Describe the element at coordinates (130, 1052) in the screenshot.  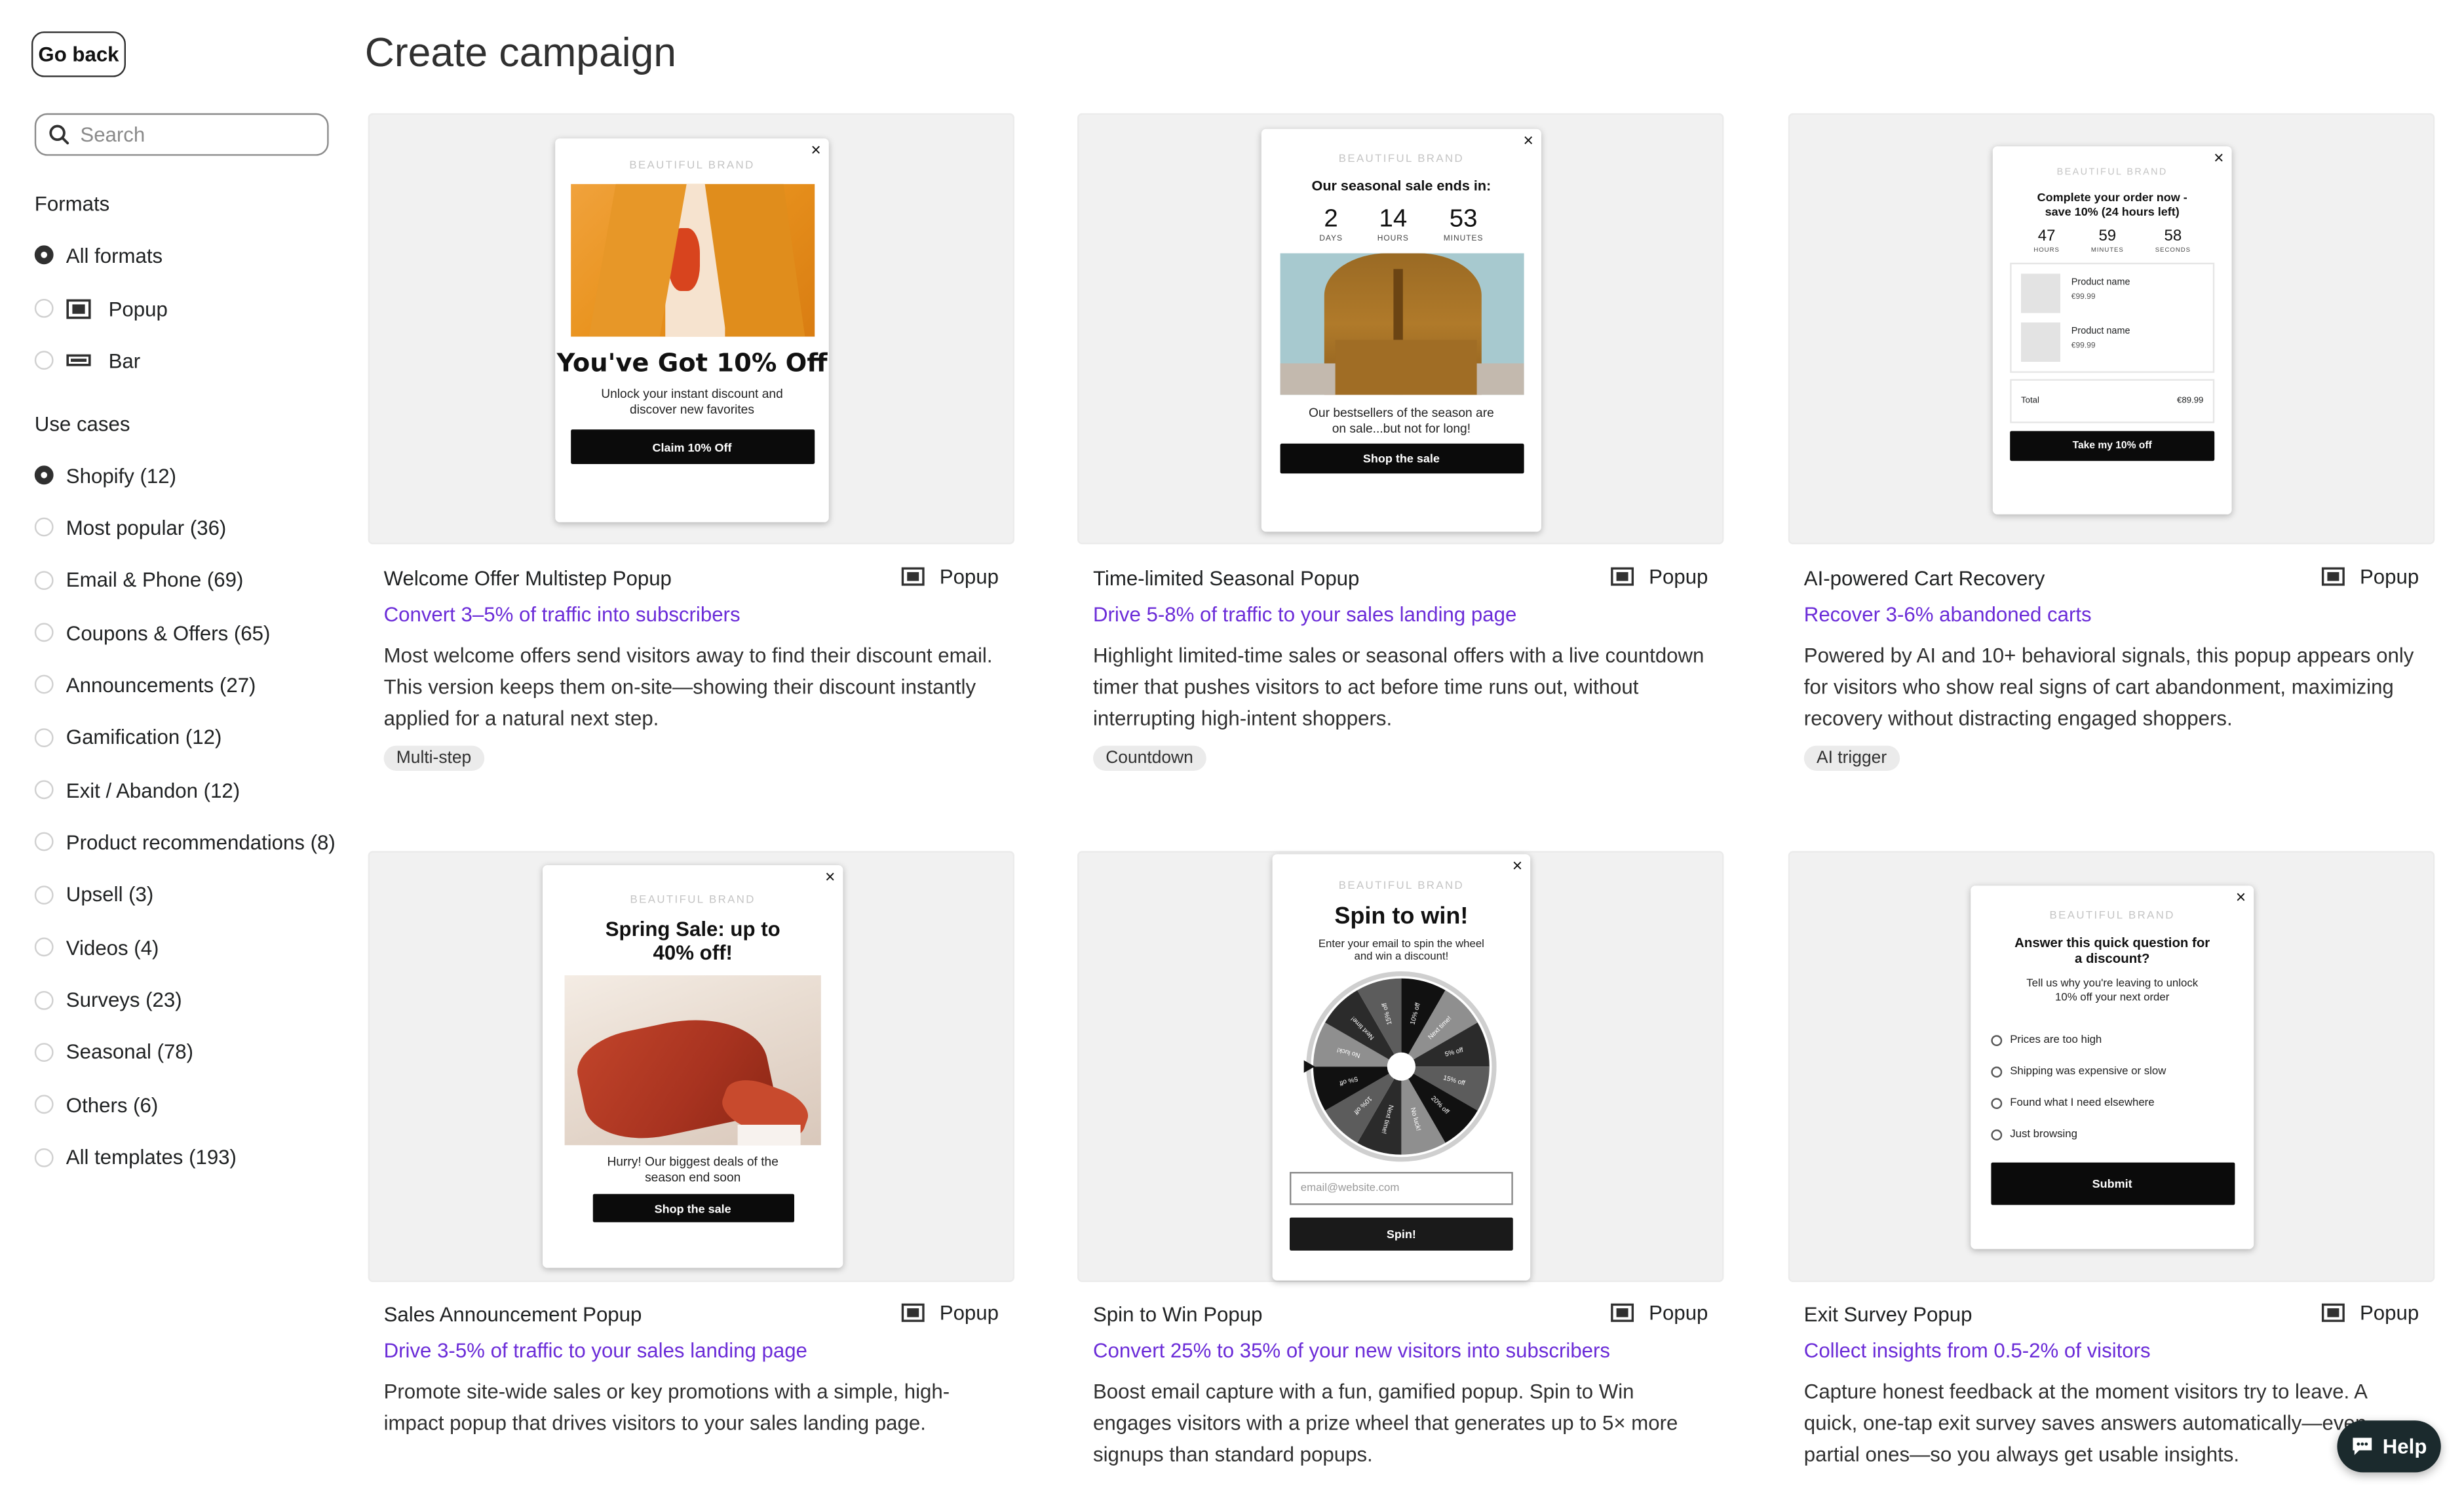
I see `use-case-label: Seasonal (78)` at that location.